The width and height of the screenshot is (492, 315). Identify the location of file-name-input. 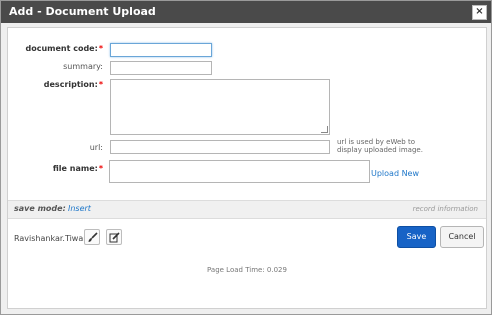
(239, 171).